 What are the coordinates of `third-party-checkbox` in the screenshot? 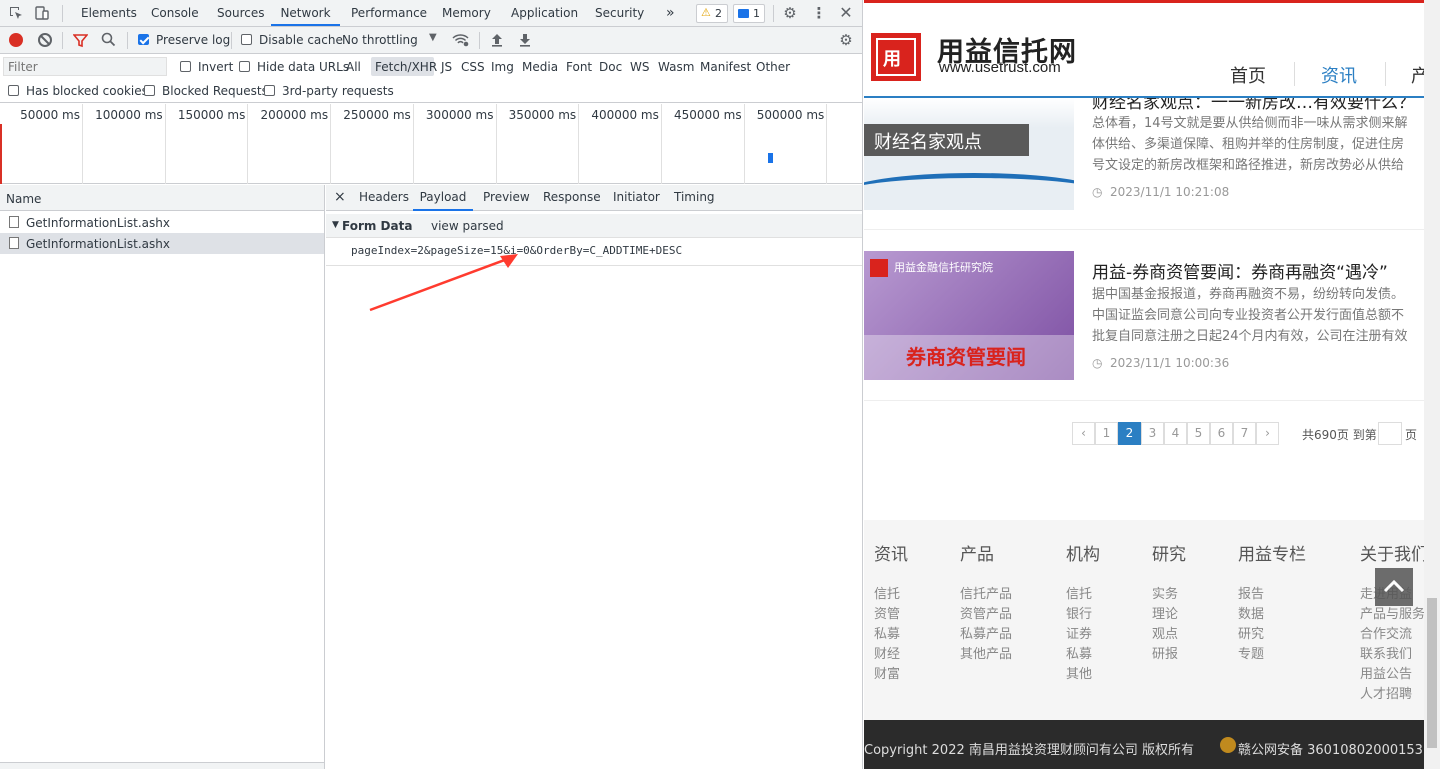 It's located at (269, 90).